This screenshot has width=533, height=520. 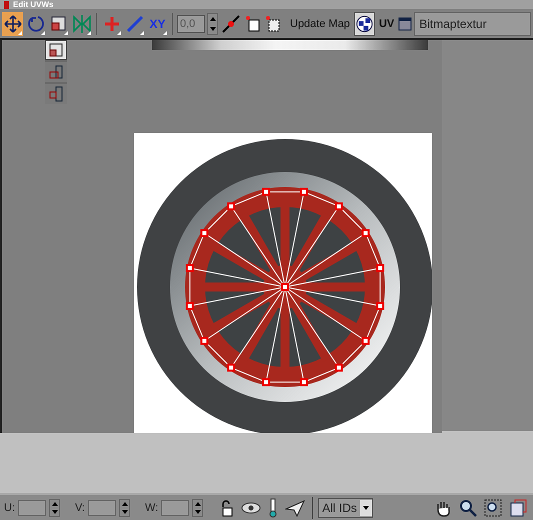 What do you see at coordinates (345, 508) in the screenshot?
I see `id-filter-dropdown: All IDs` at bounding box center [345, 508].